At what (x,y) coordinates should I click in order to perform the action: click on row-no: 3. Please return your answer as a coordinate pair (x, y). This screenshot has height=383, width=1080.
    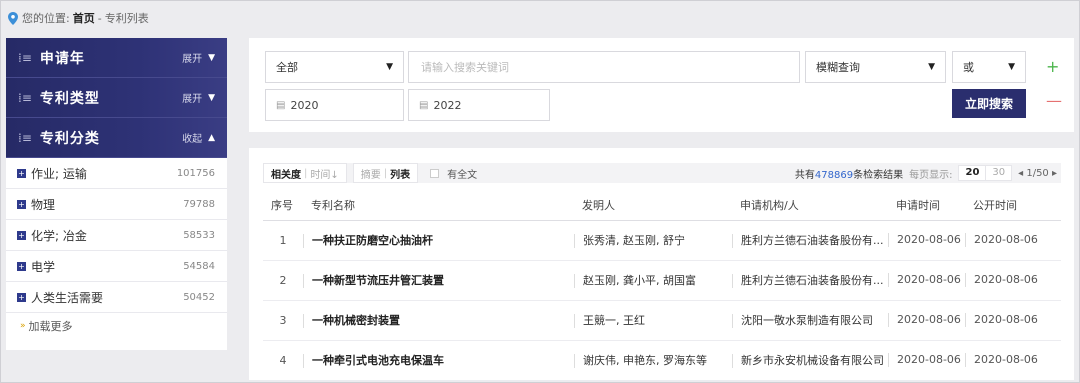
    Looking at the image, I should click on (283, 320).